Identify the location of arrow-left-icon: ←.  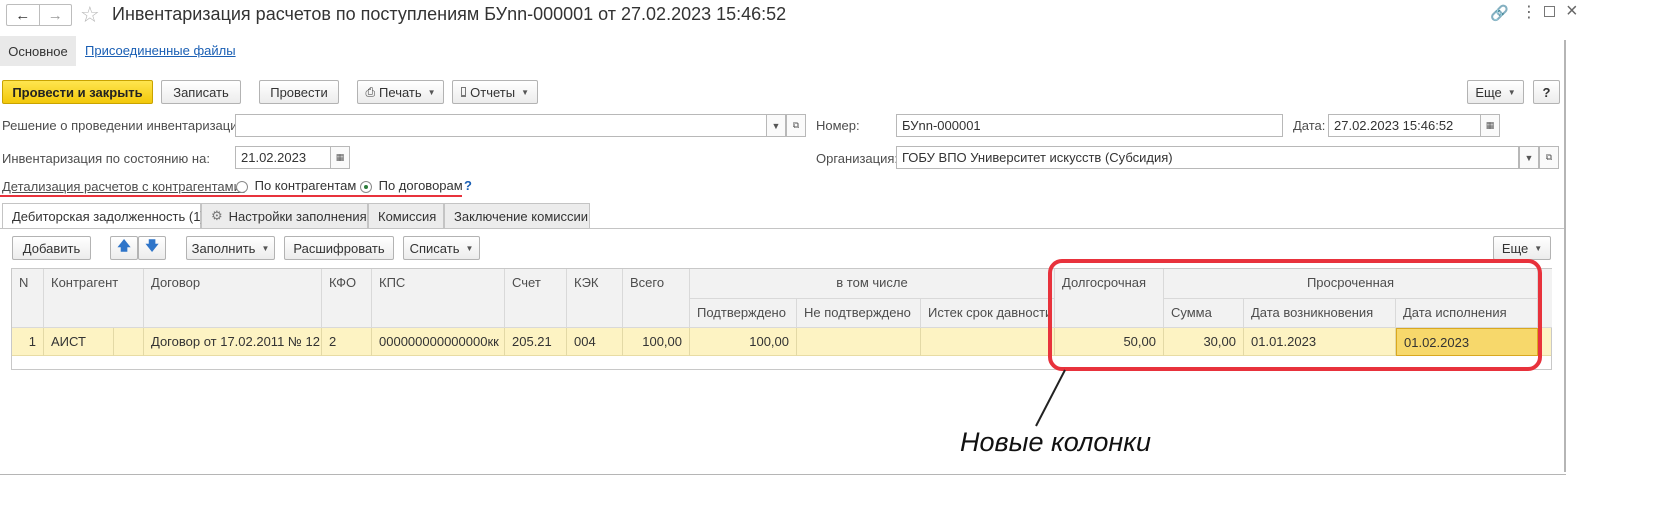
(23, 15).